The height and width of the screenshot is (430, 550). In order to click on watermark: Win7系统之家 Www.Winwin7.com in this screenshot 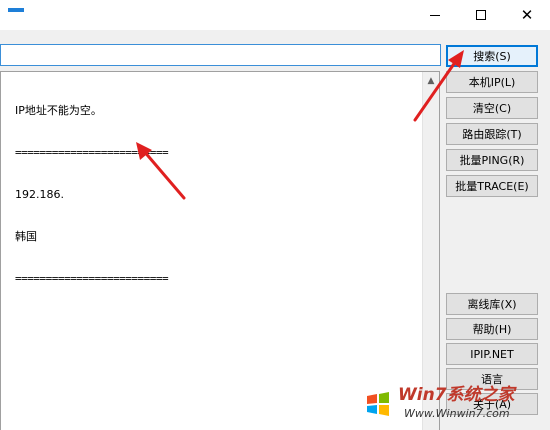, I will do `click(454, 405)`.